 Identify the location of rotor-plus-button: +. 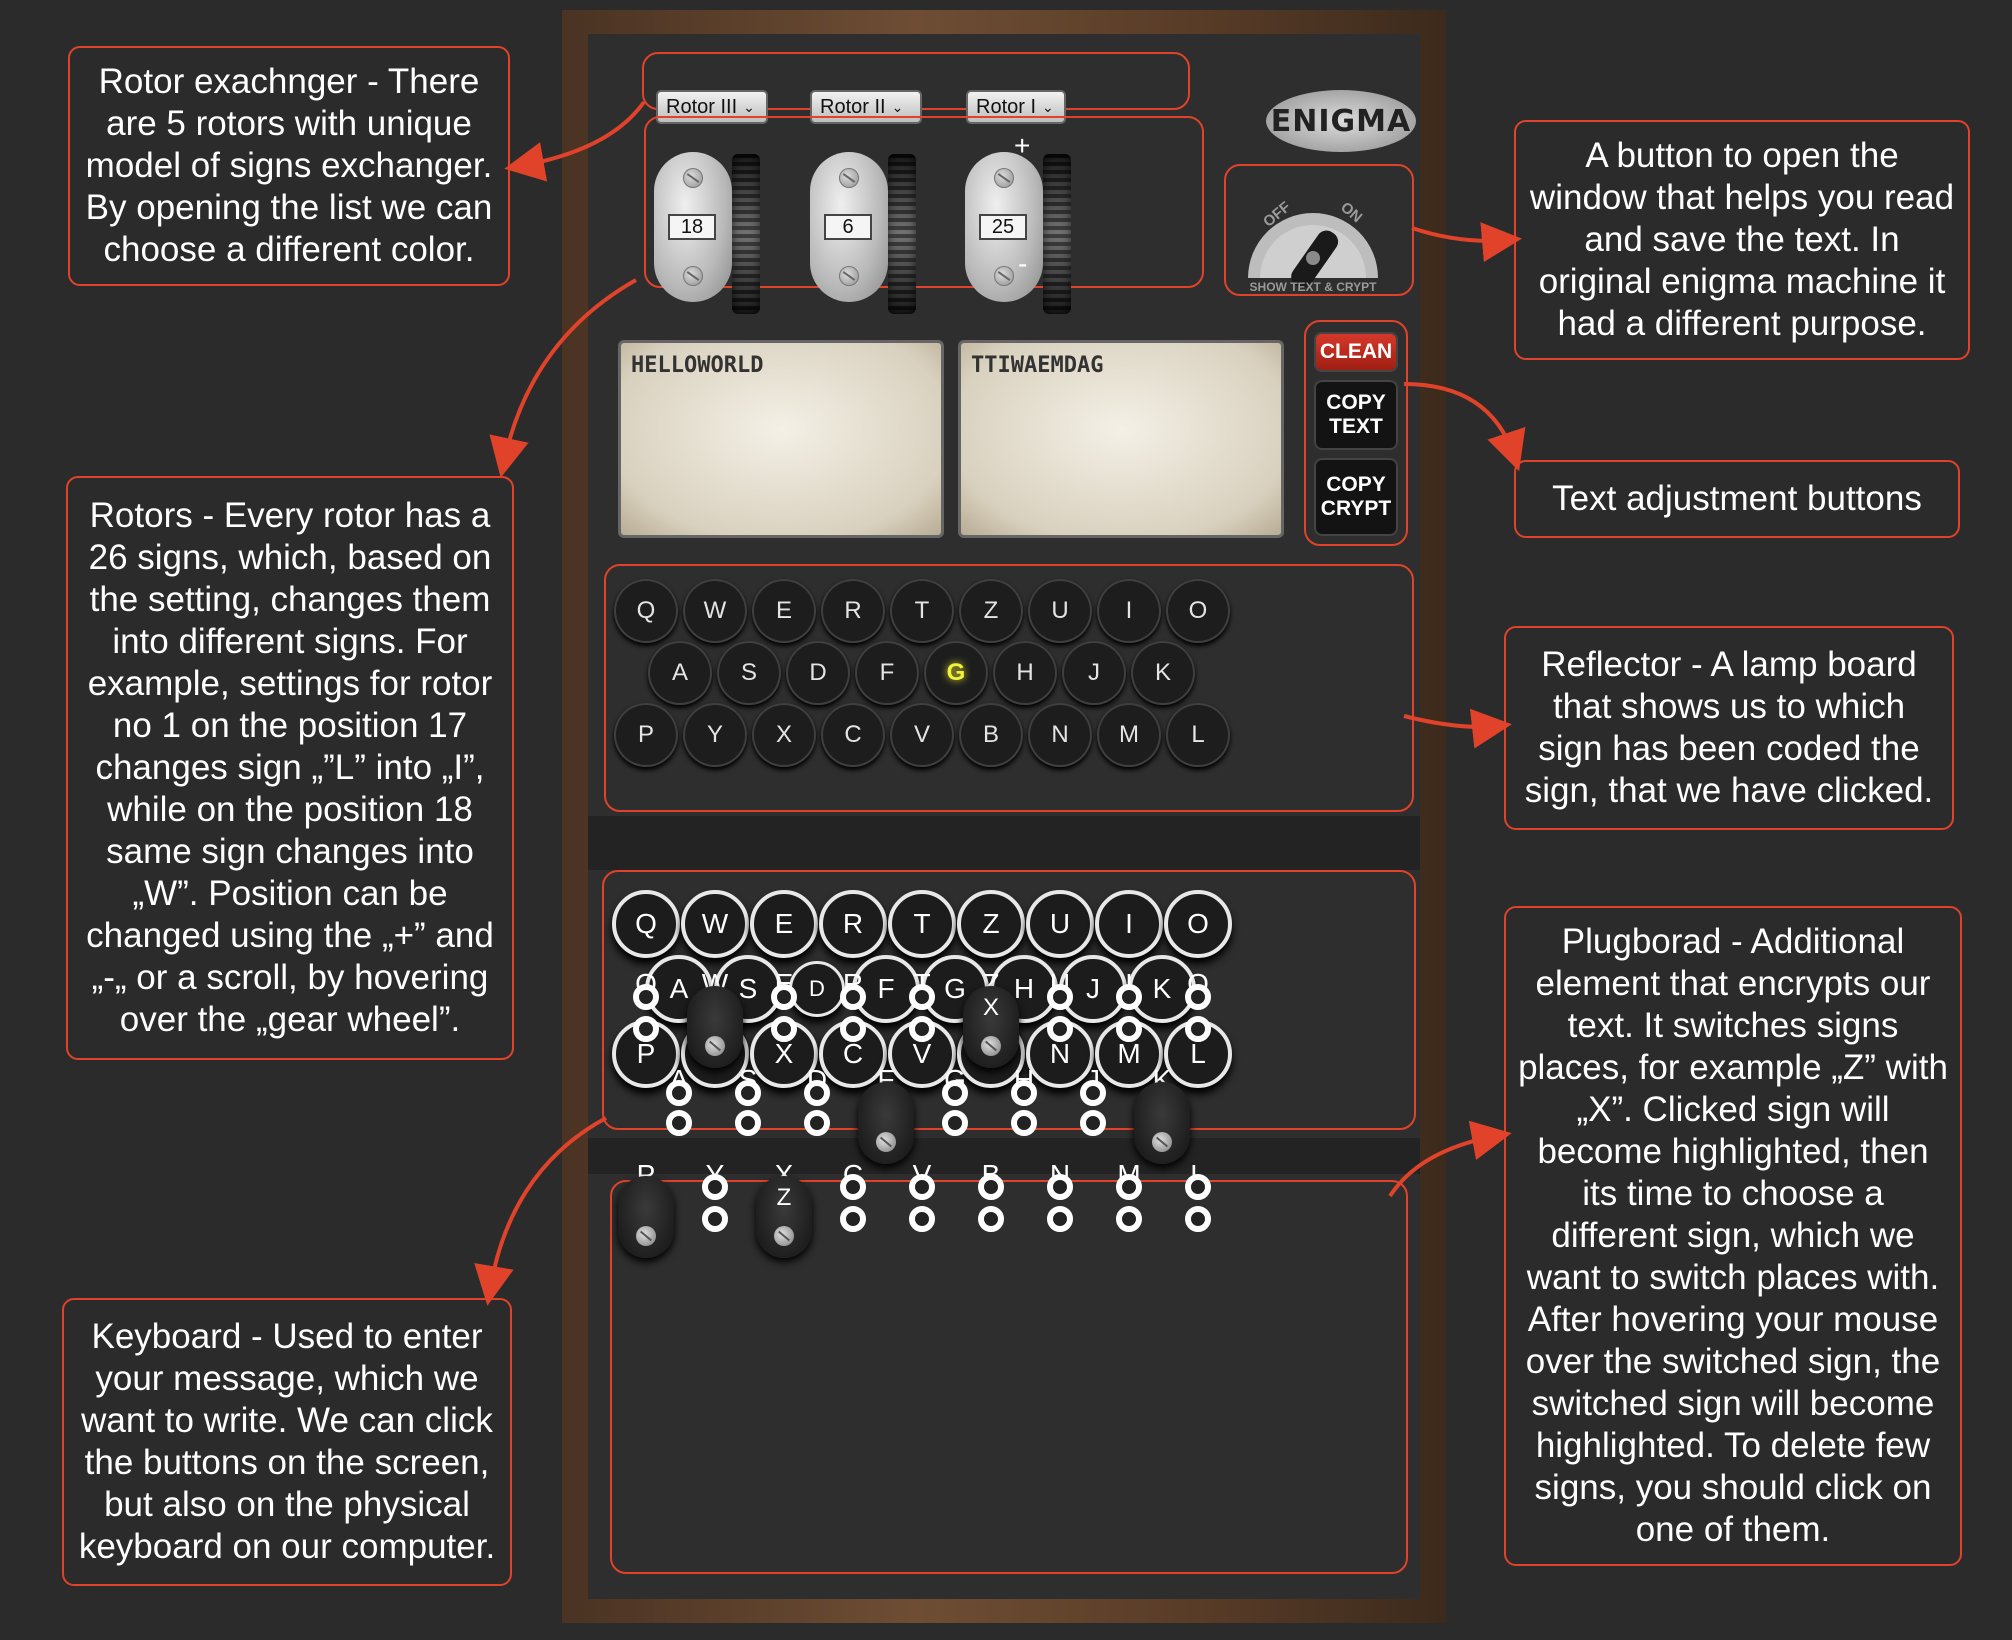
(1022, 146).